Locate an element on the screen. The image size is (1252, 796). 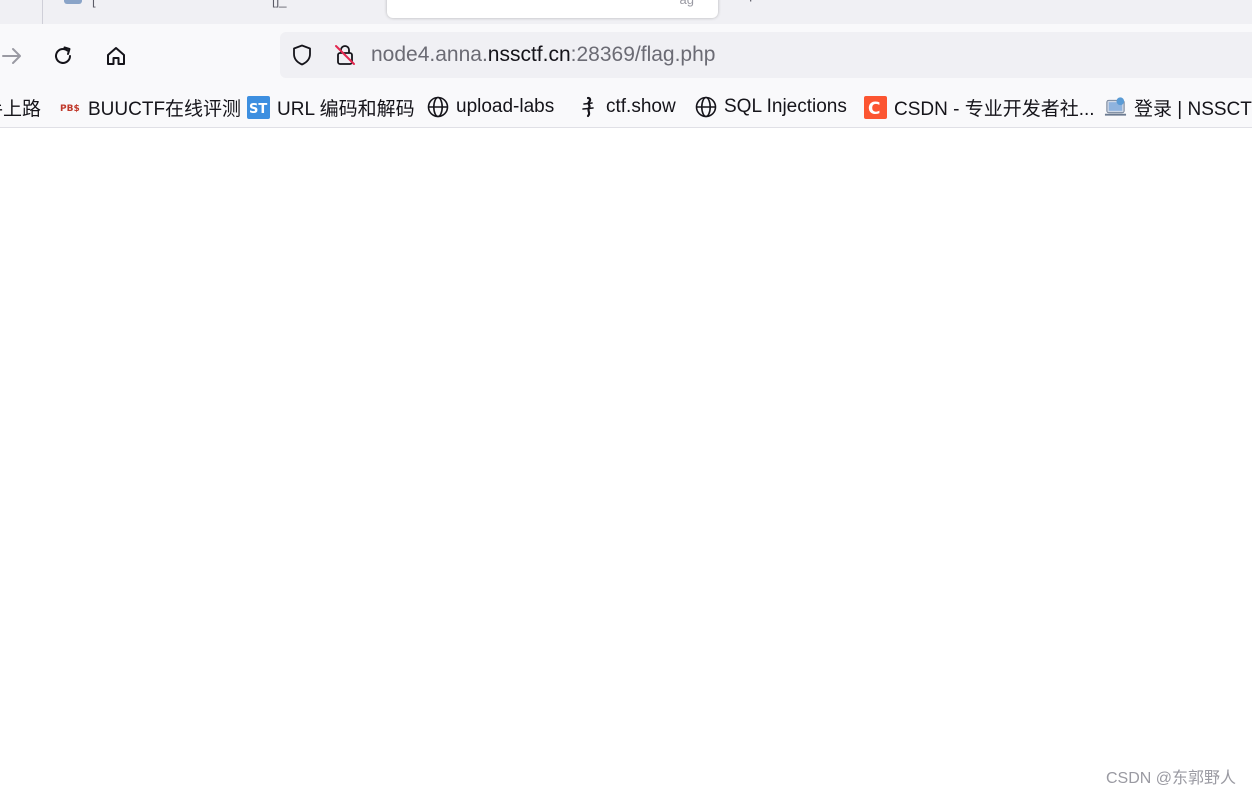
url-prefix: node4.anna. is located at coordinates (429, 54).